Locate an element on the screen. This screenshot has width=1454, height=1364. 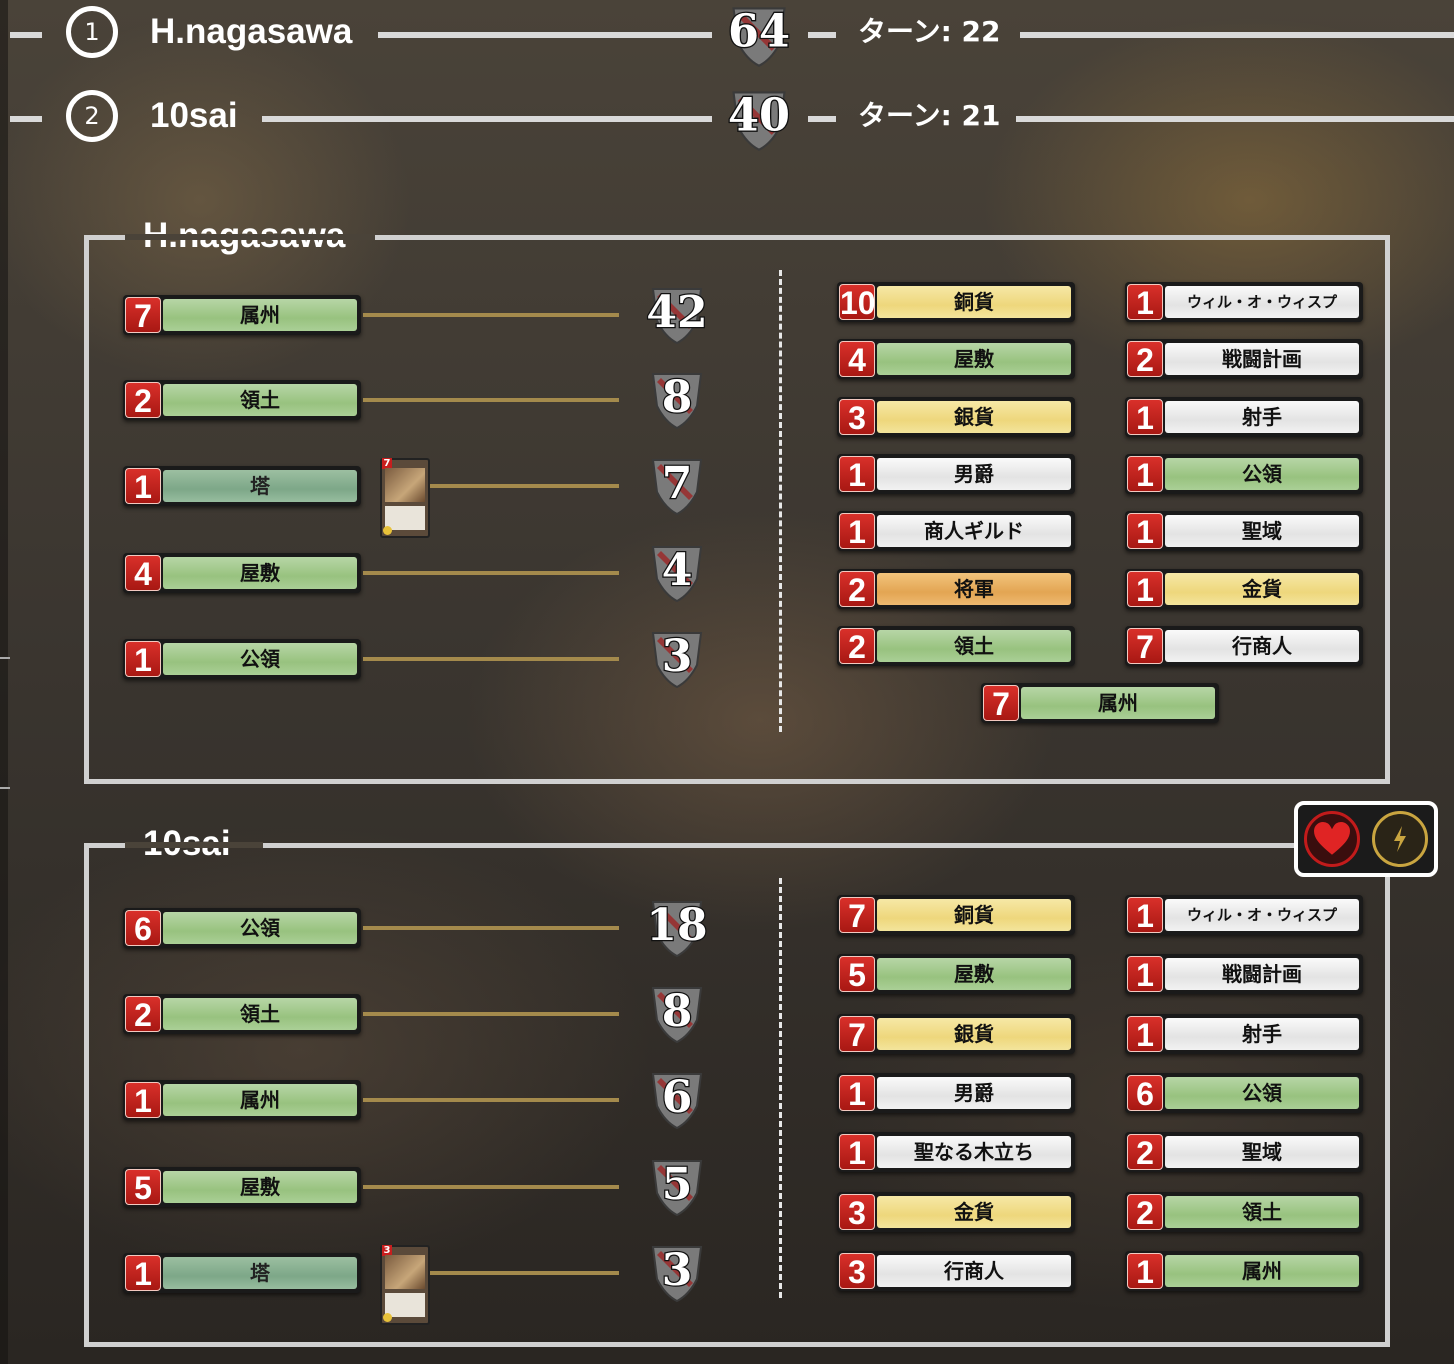
turn-count: ターン: 22 is located at coordinates (929, 31).